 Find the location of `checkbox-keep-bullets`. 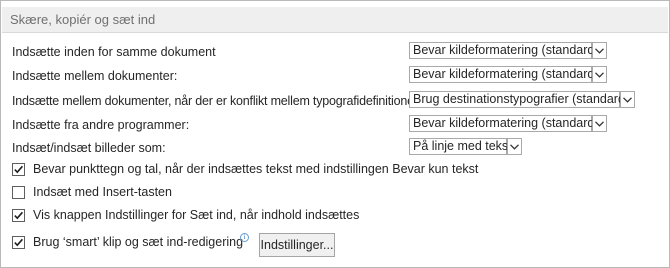

checkbox-keep-bullets is located at coordinates (18, 169).